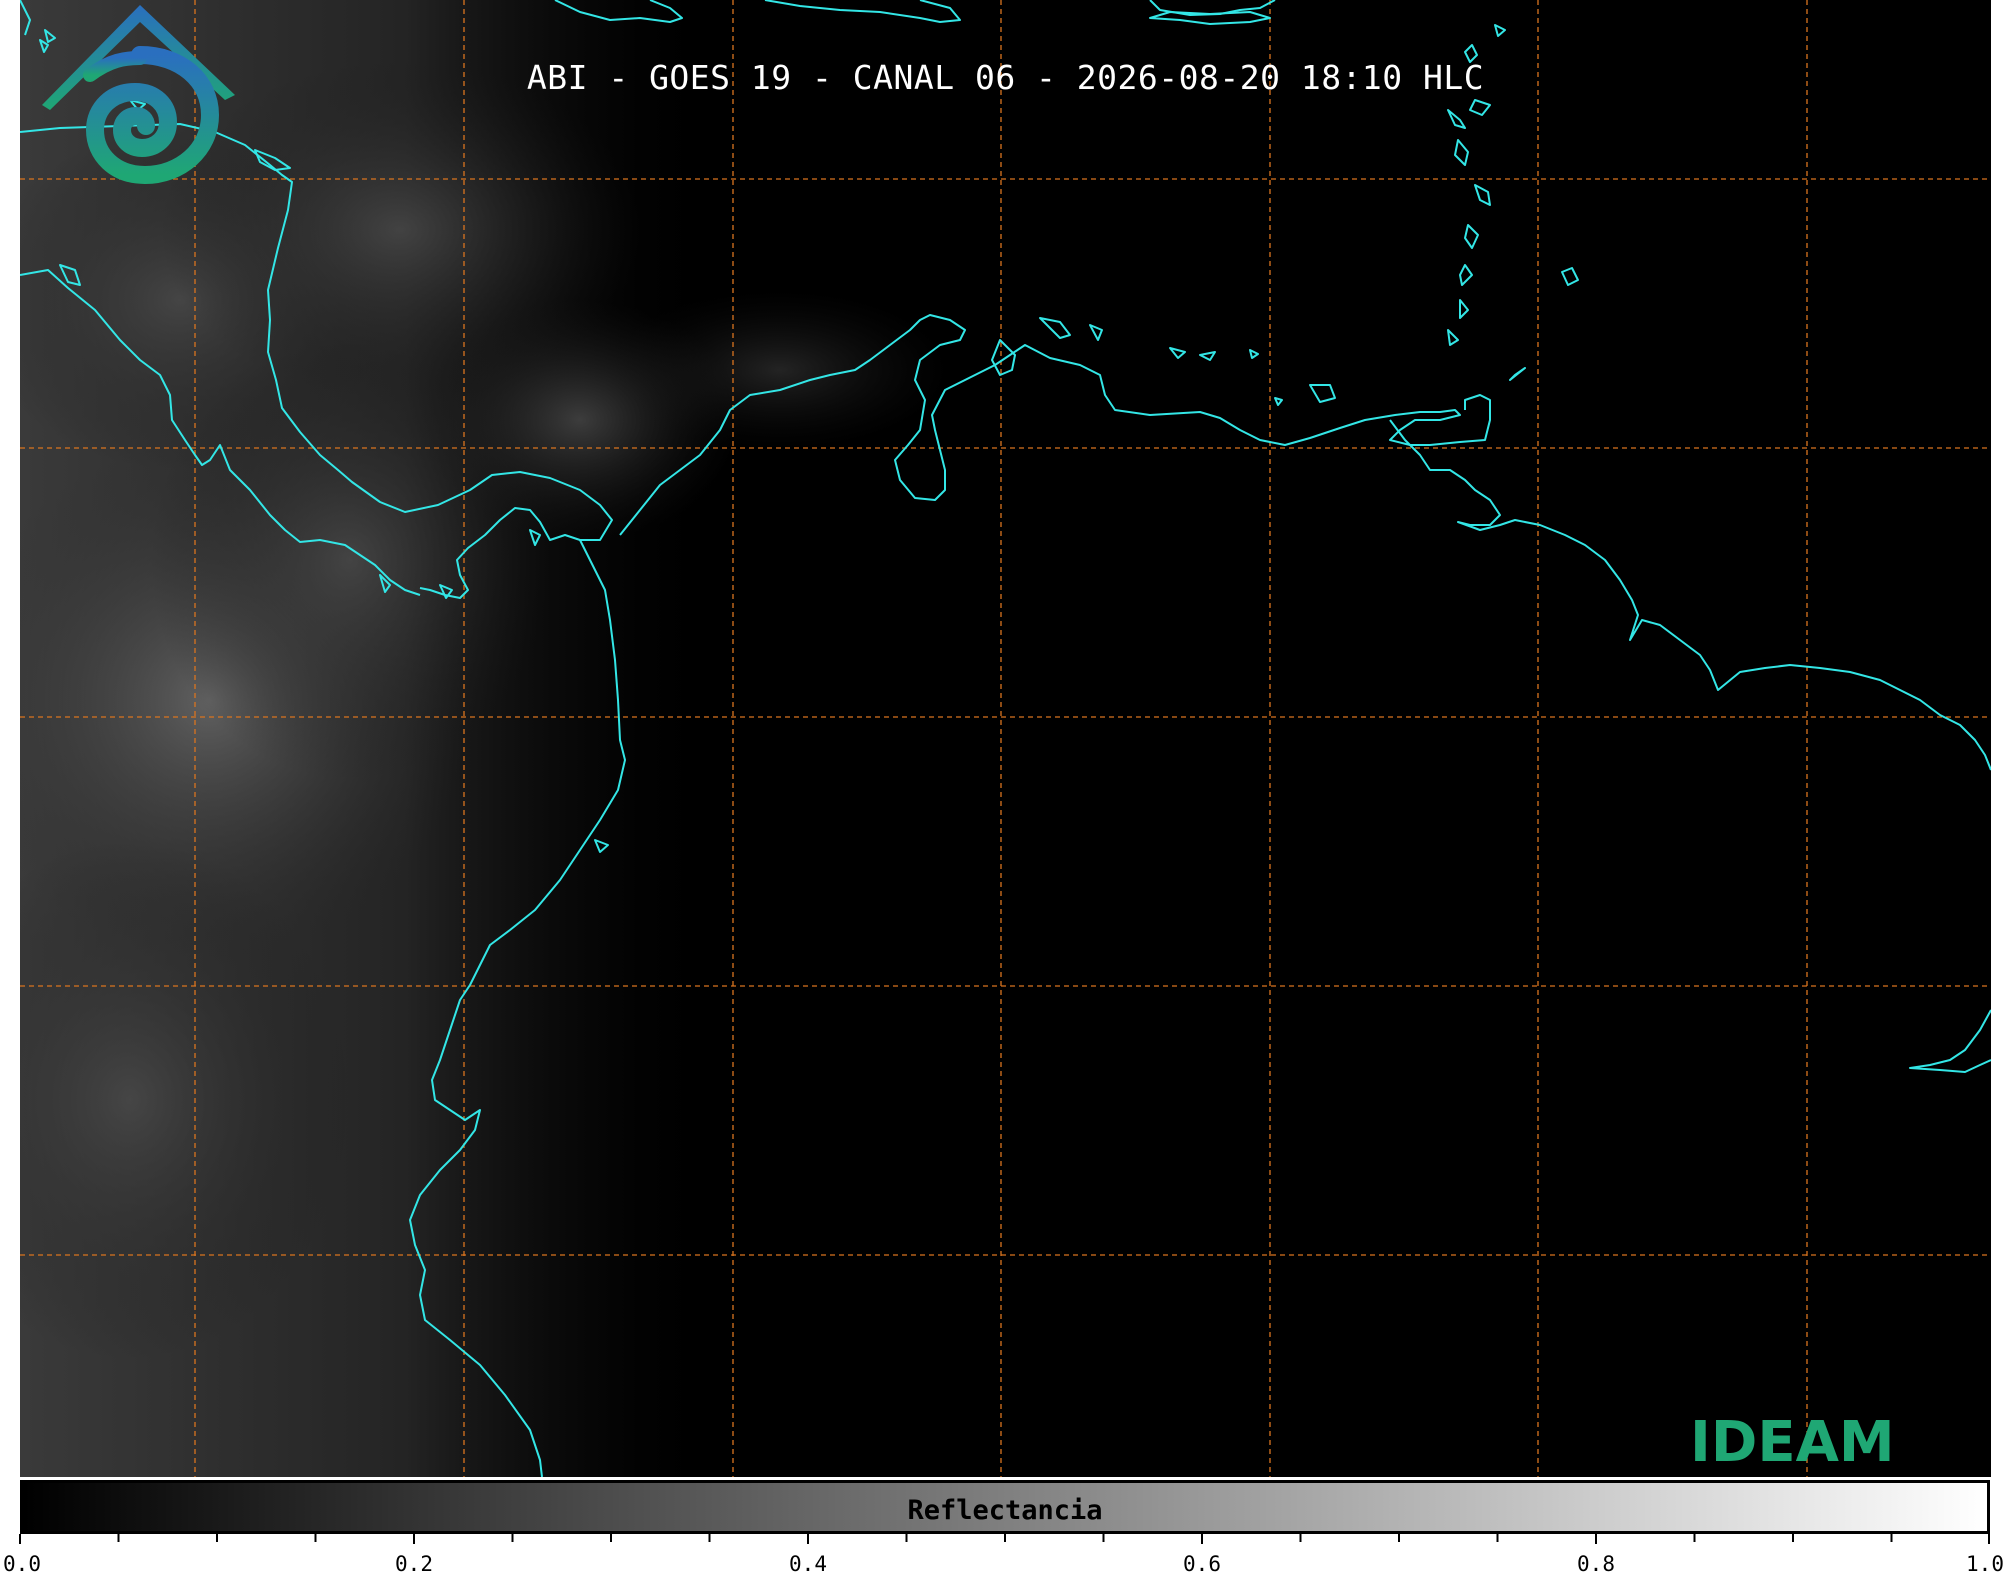 This screenshot has height=1577, width=2011. What do you see at coordinates (1005, 1510) in the screenshot?
I see `colorbar-label: Reflectancia` at bounding box center [1005, 1510].